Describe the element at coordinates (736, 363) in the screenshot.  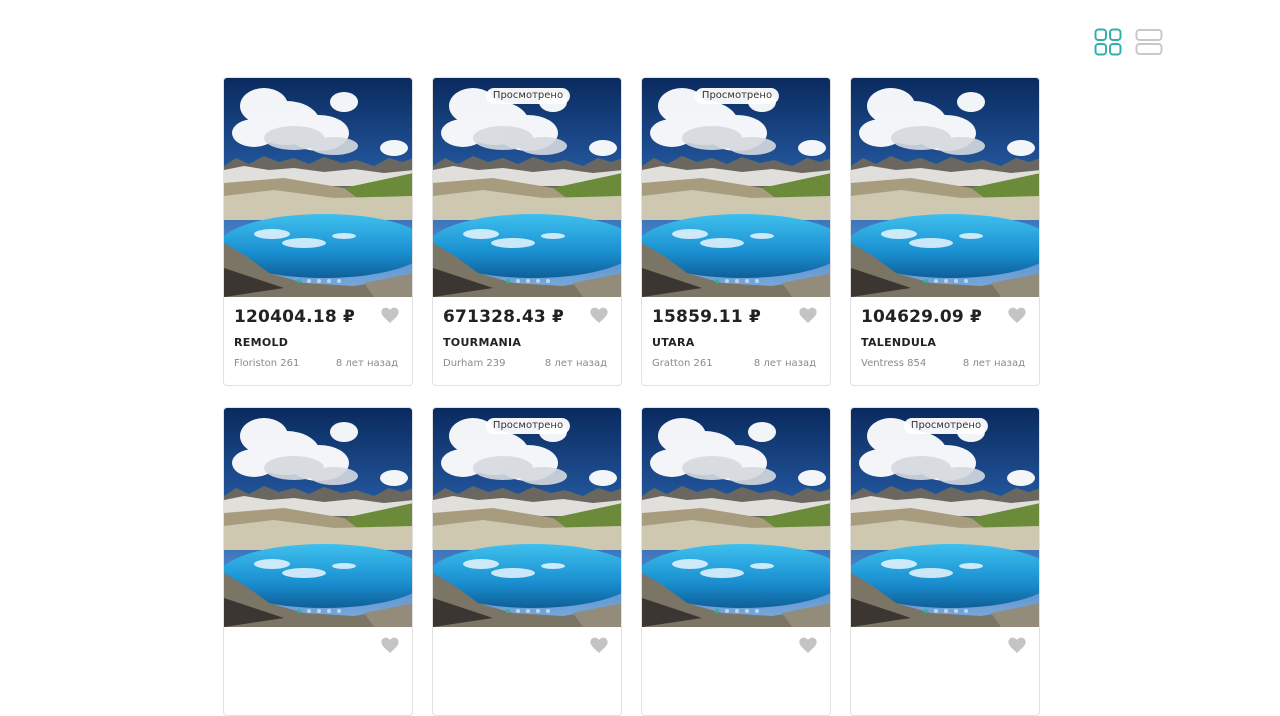
I see `listing-meta: Gratton 261 8 лет назад` at that location.